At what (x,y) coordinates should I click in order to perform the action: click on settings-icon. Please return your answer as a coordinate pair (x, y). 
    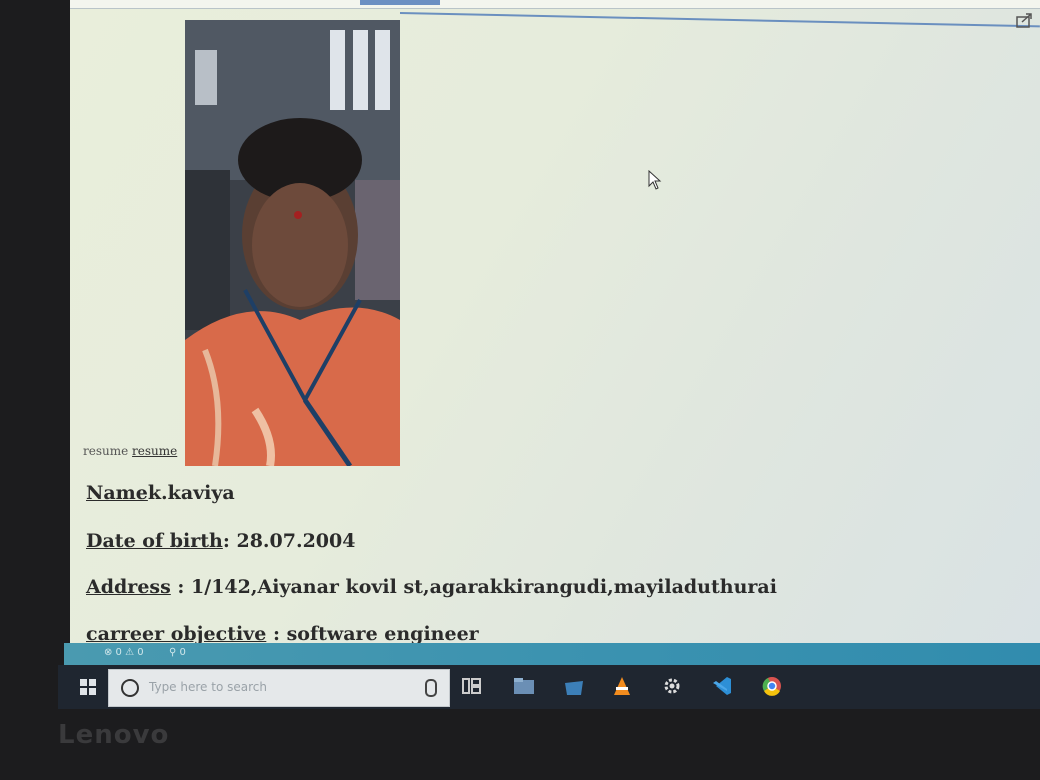
    Looking at the image, I should click on (672, 686).